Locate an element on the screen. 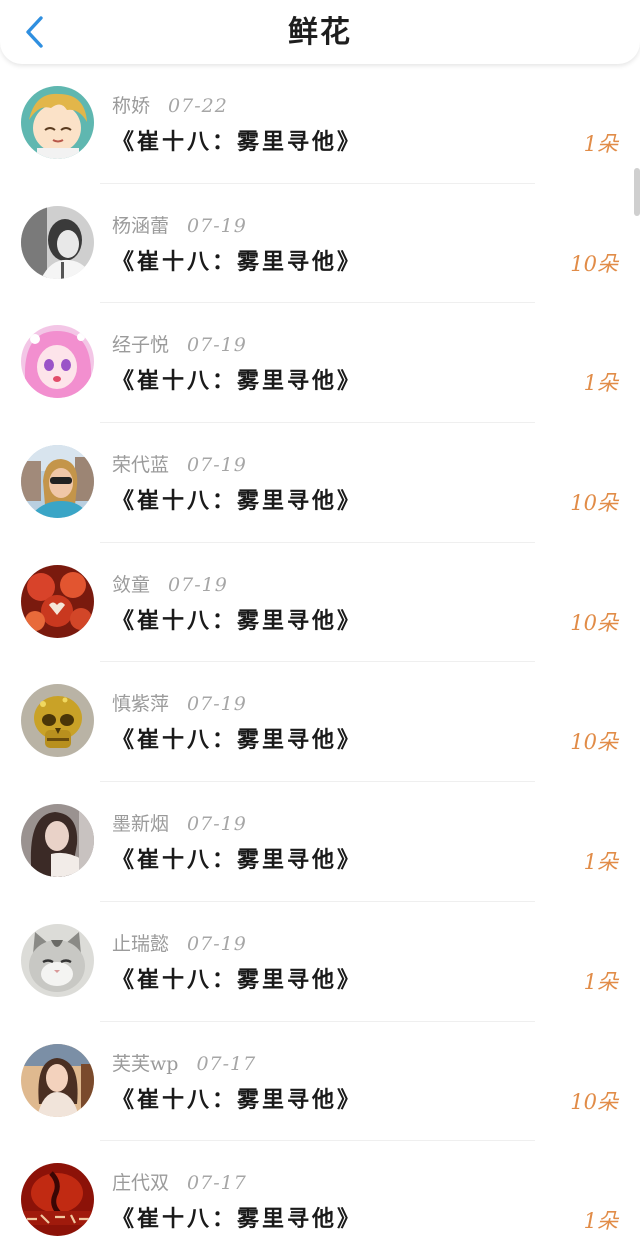  sender-name: 慎紫萍 is located at coordinates (141, 704).